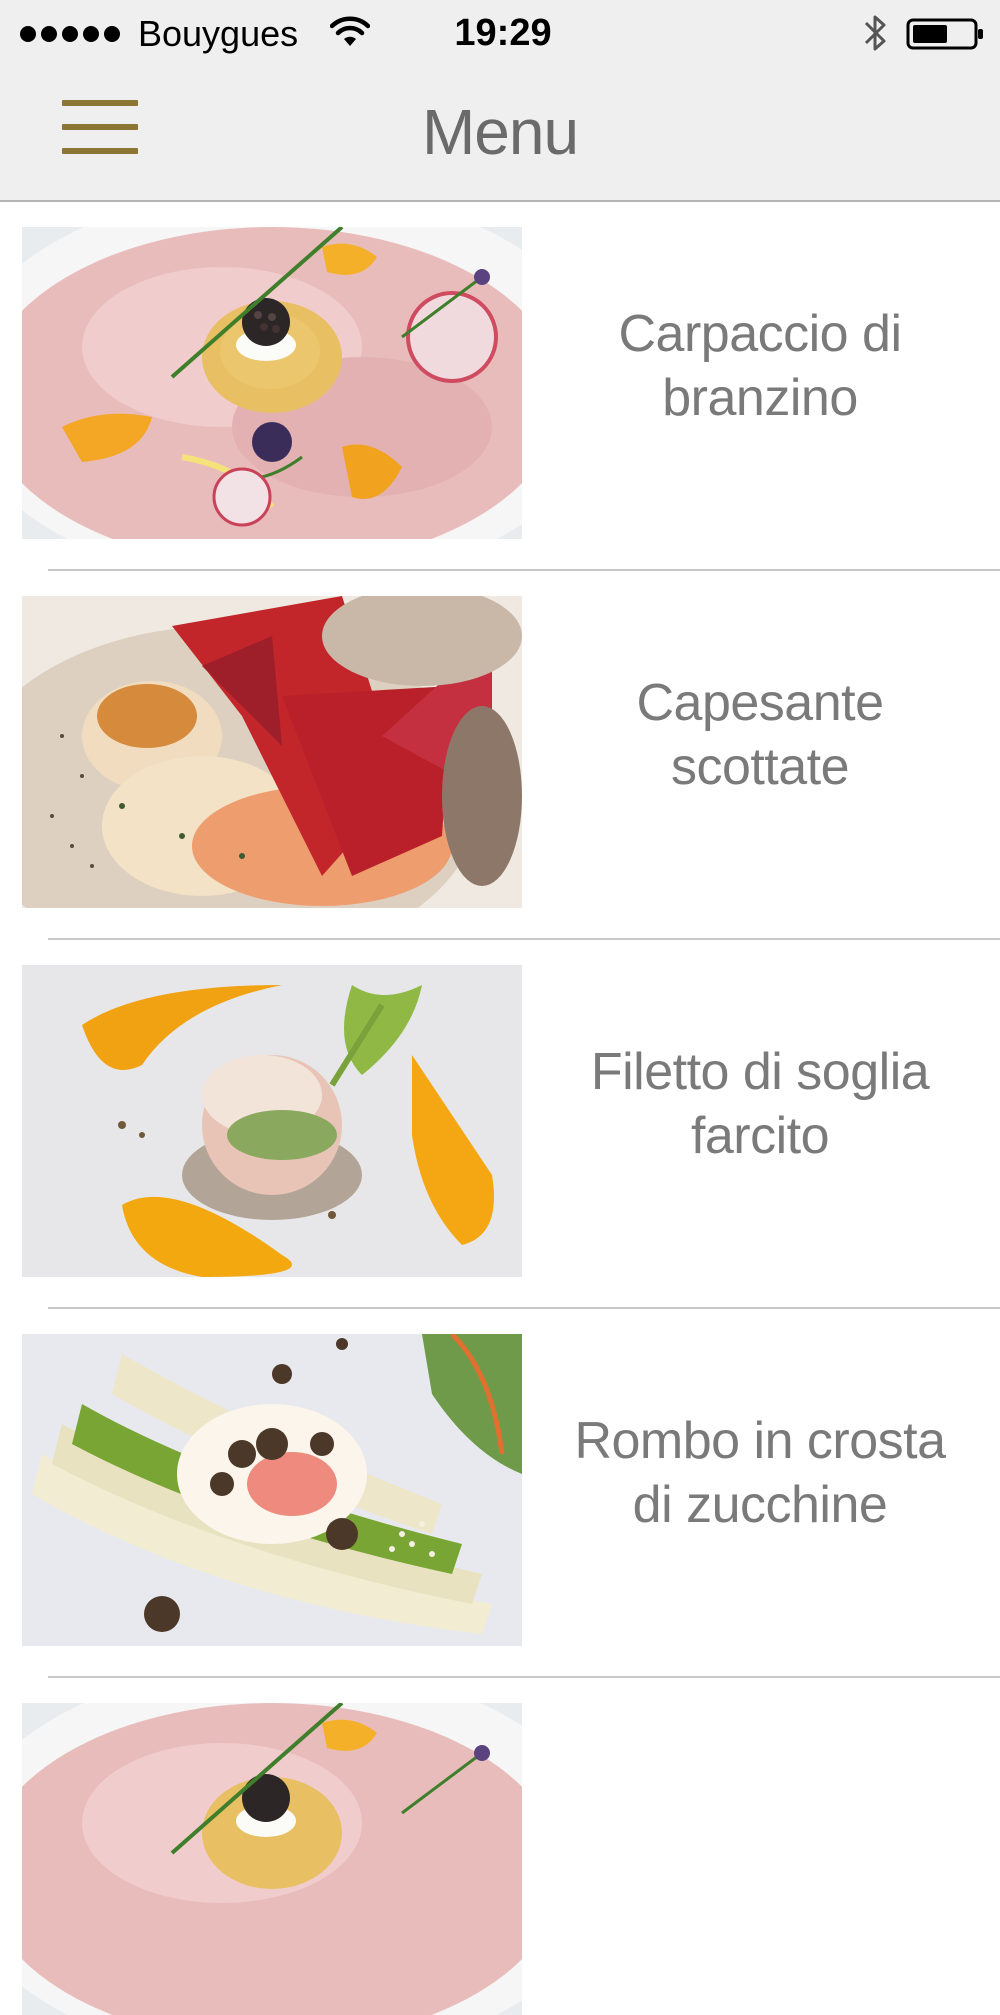  I want to click on item-title: Filetto di soglia farcito, so click(760, 1104).